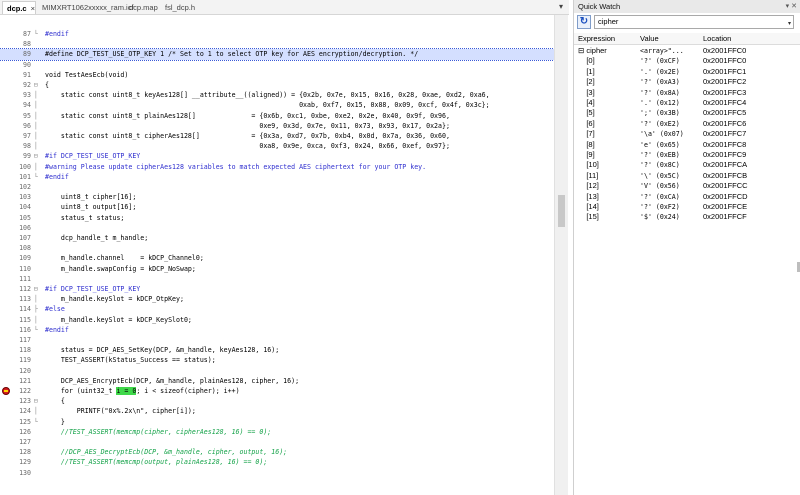 The height and width of the screenshot is (495, 800). What do you see at coordinates (277, 218) in the screenshot?
I see `code-line: 105 status_t status;` at bounding box center [277, 218].